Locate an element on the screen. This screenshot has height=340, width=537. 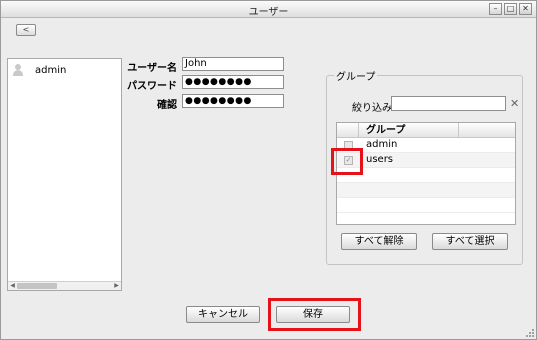
password-field: ●●●●●●●● is located at coordinates (233, 82).